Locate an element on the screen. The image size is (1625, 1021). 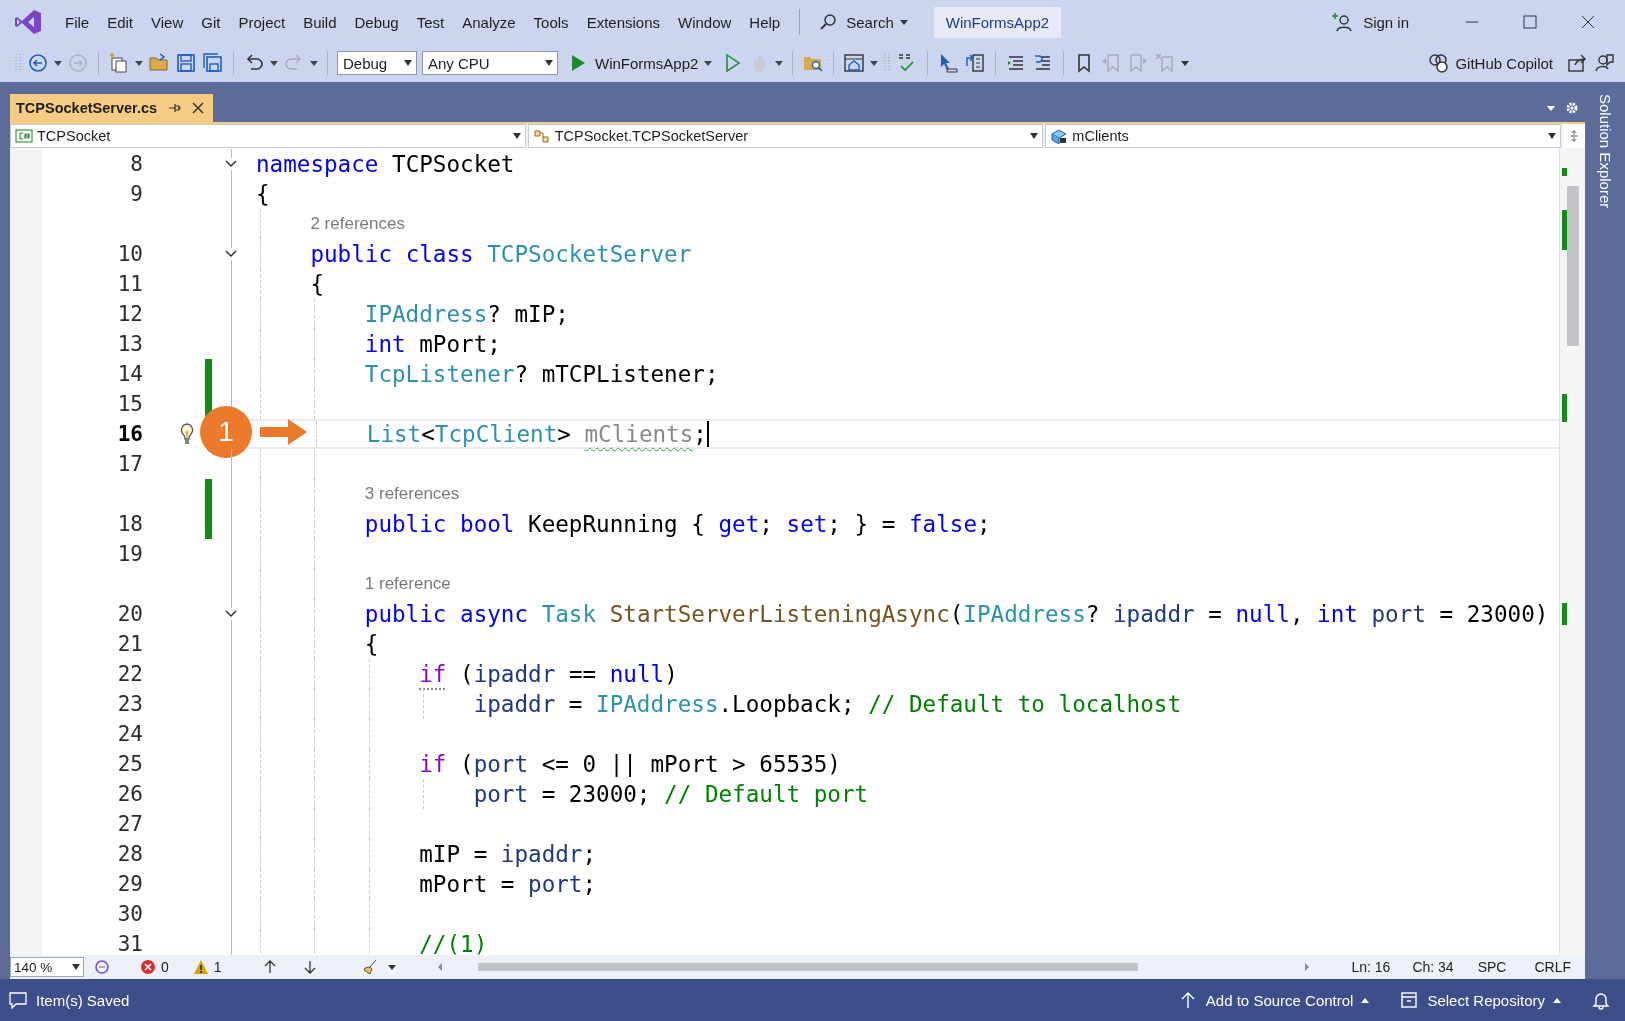
line-number: 21 is located at coordinates (129, 644).